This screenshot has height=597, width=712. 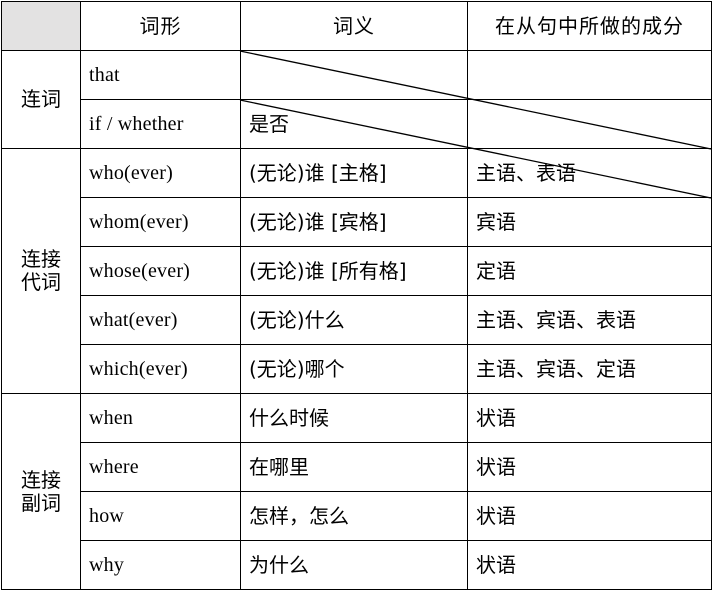 I want to click on table-row: if / whether 是否, so click(x=357, y=124).